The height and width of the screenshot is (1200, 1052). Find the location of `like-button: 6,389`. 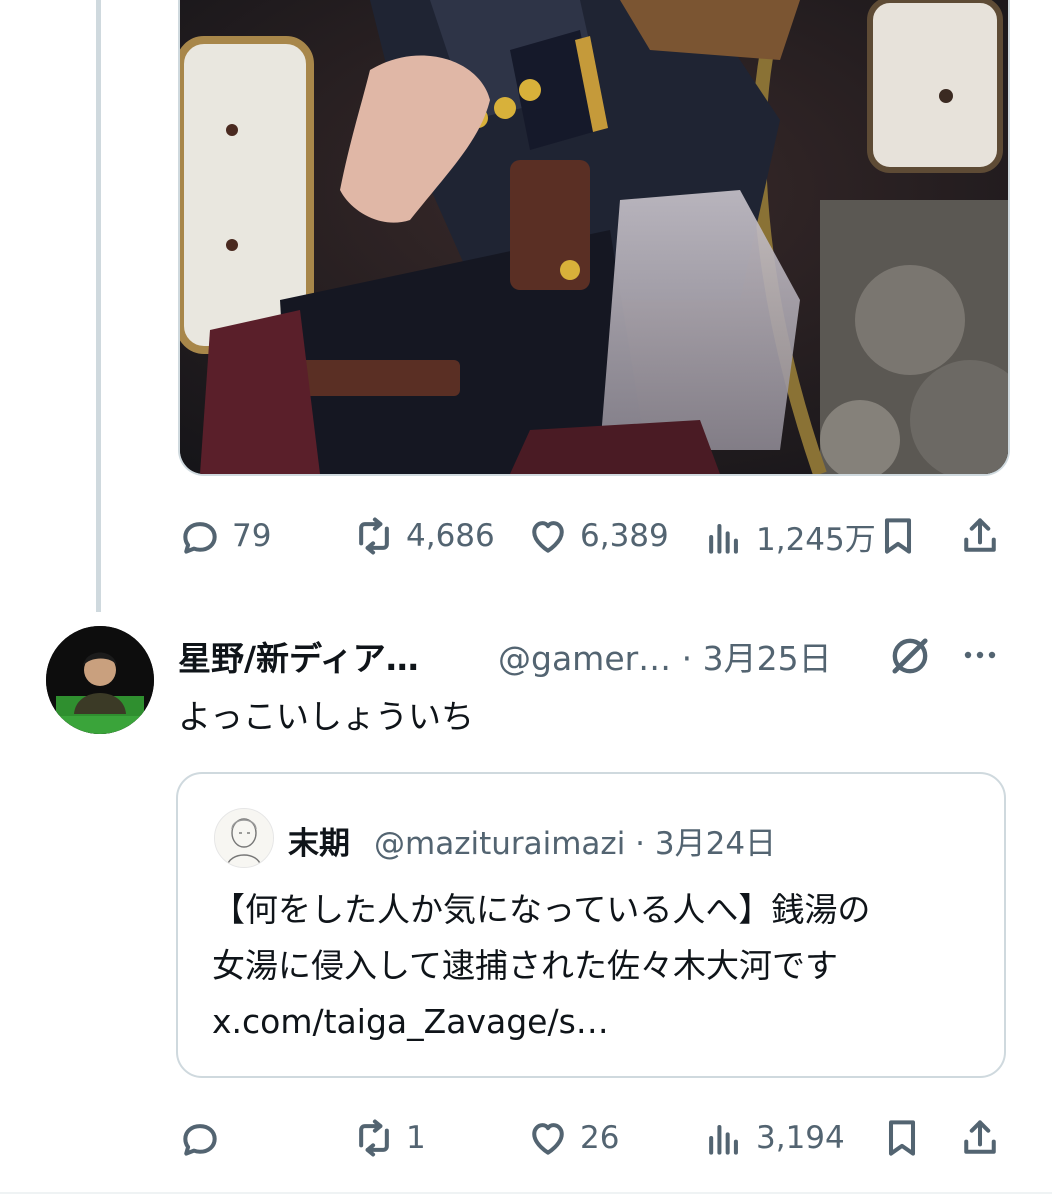

like-button: 6,389 is located at coordinates (597, 536).